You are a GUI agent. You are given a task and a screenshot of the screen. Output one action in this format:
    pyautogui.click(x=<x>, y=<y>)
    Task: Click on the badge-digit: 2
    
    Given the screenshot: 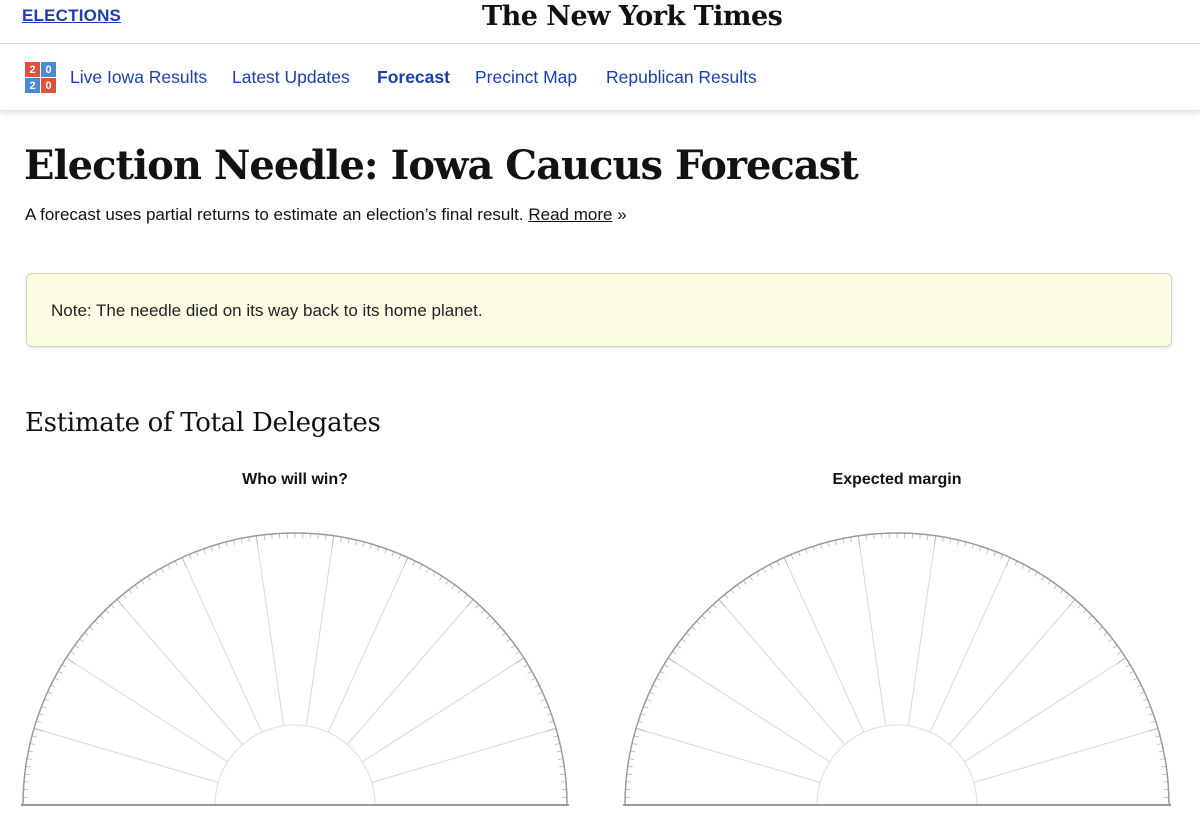 What is the action you would take?
    pyautogui.click(x=32, y=85)
    